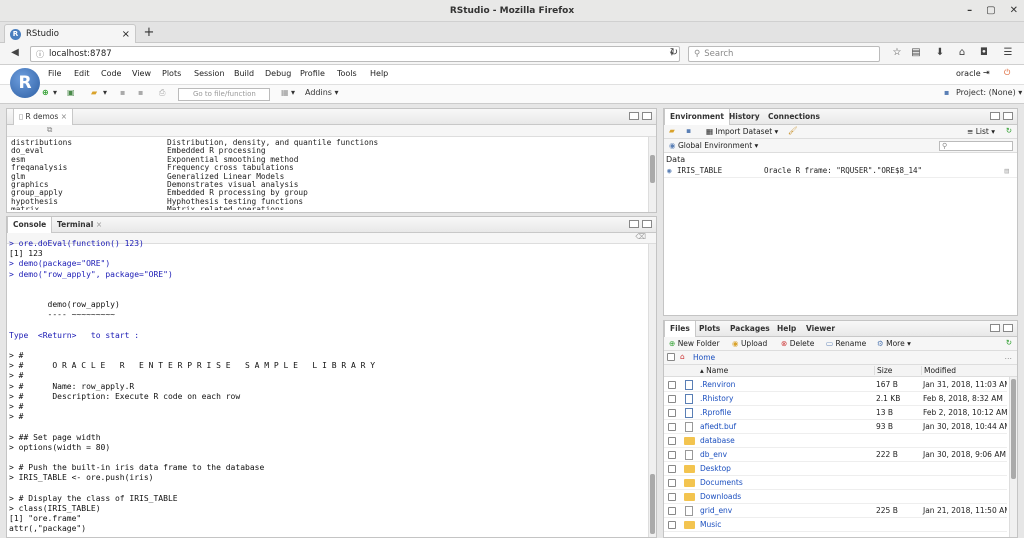 This screenshot has height=538, width=1024. Describe the element at coordinates (713, 145) in the screenshot. I see `scope-selector: ◉ Global Environment ▾` at that location.